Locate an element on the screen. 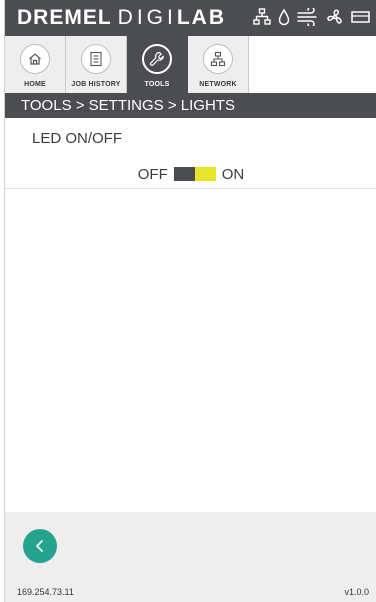  tab-network-label: NETWORK is located at coordinates (218, 84).